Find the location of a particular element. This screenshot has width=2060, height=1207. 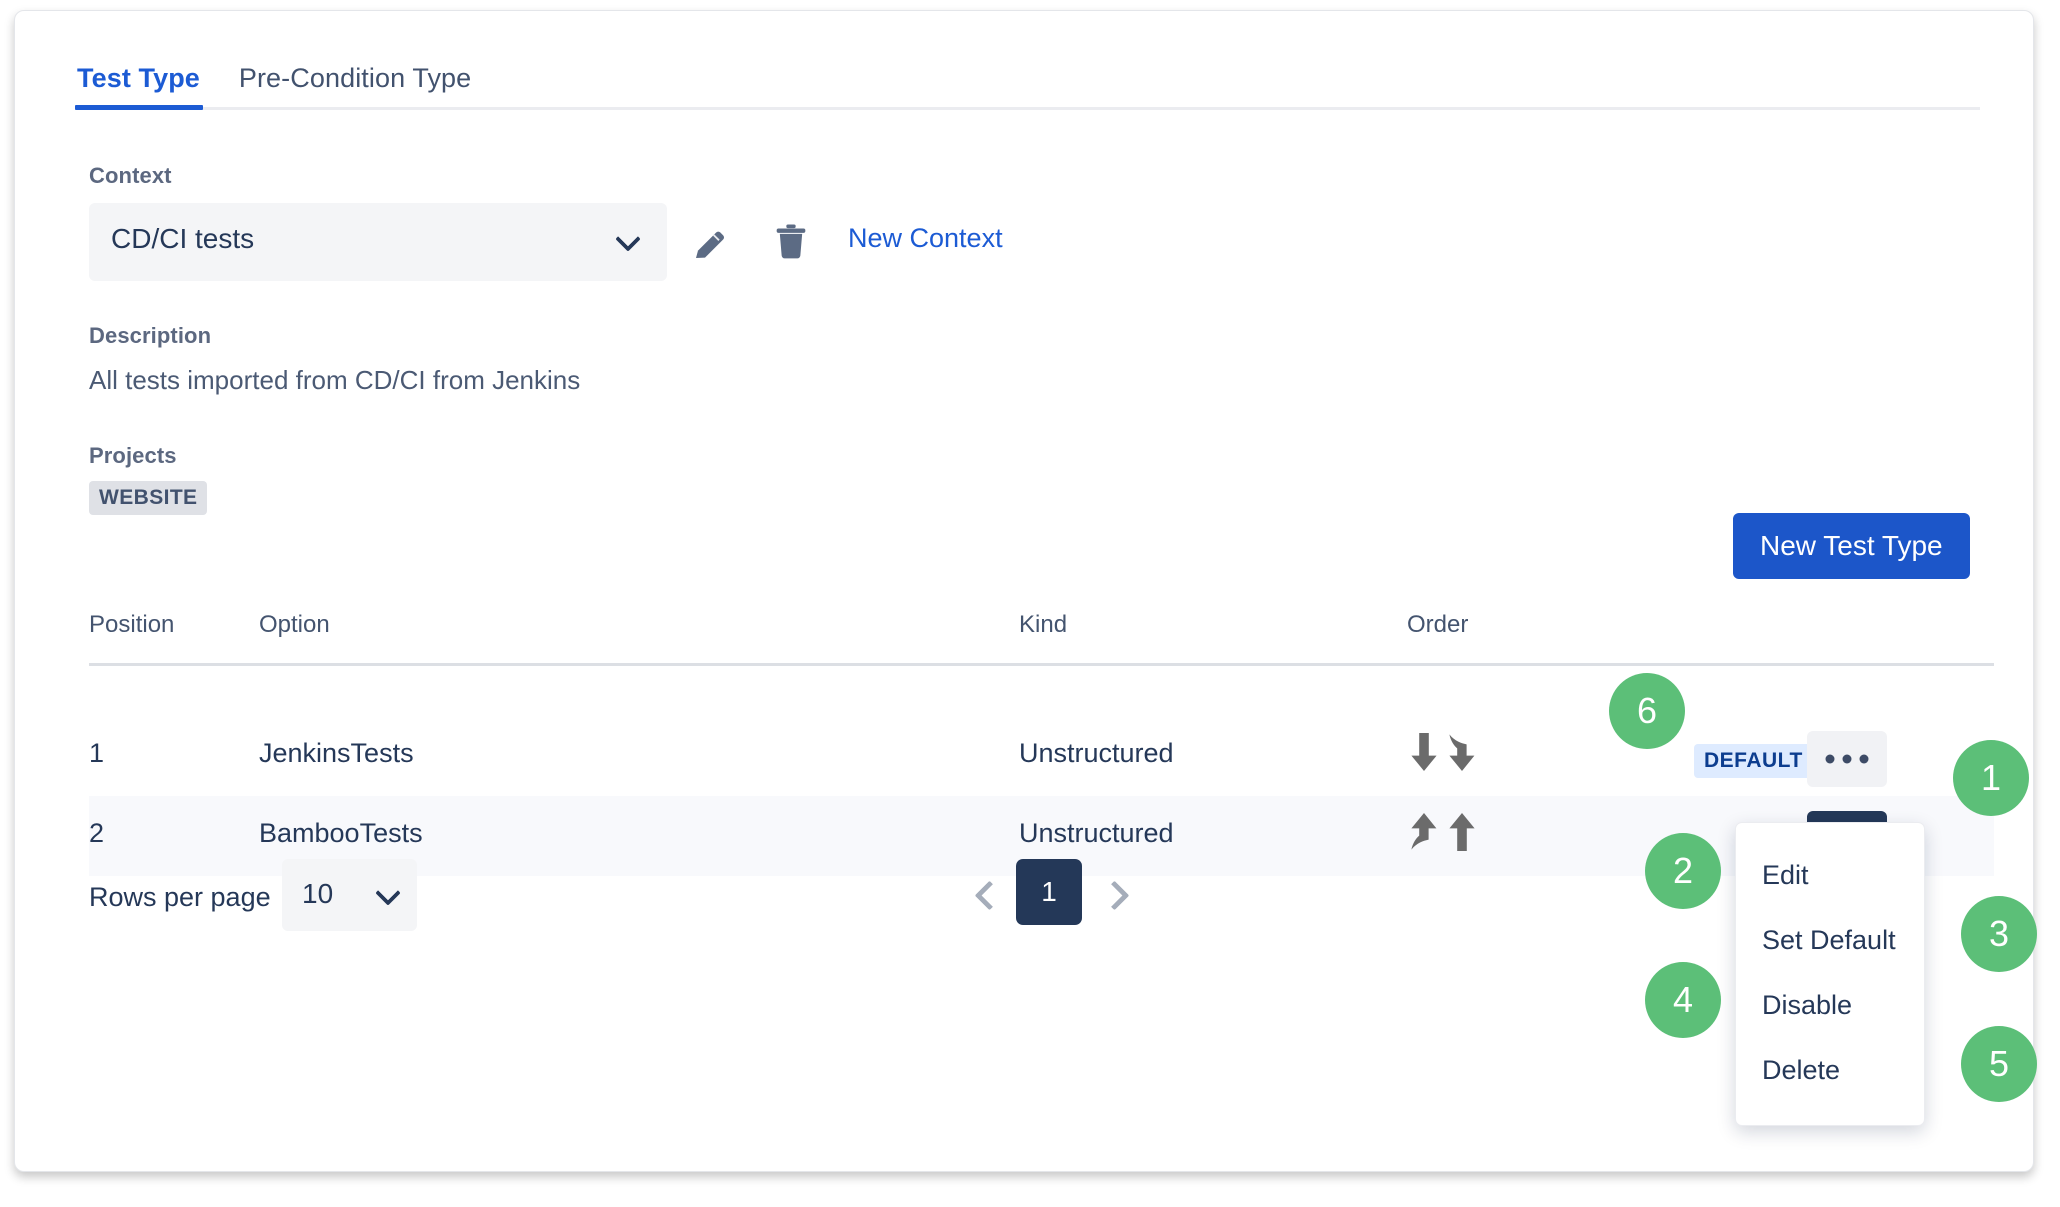

cell-position: 2 is located at coordinates (97, 833).